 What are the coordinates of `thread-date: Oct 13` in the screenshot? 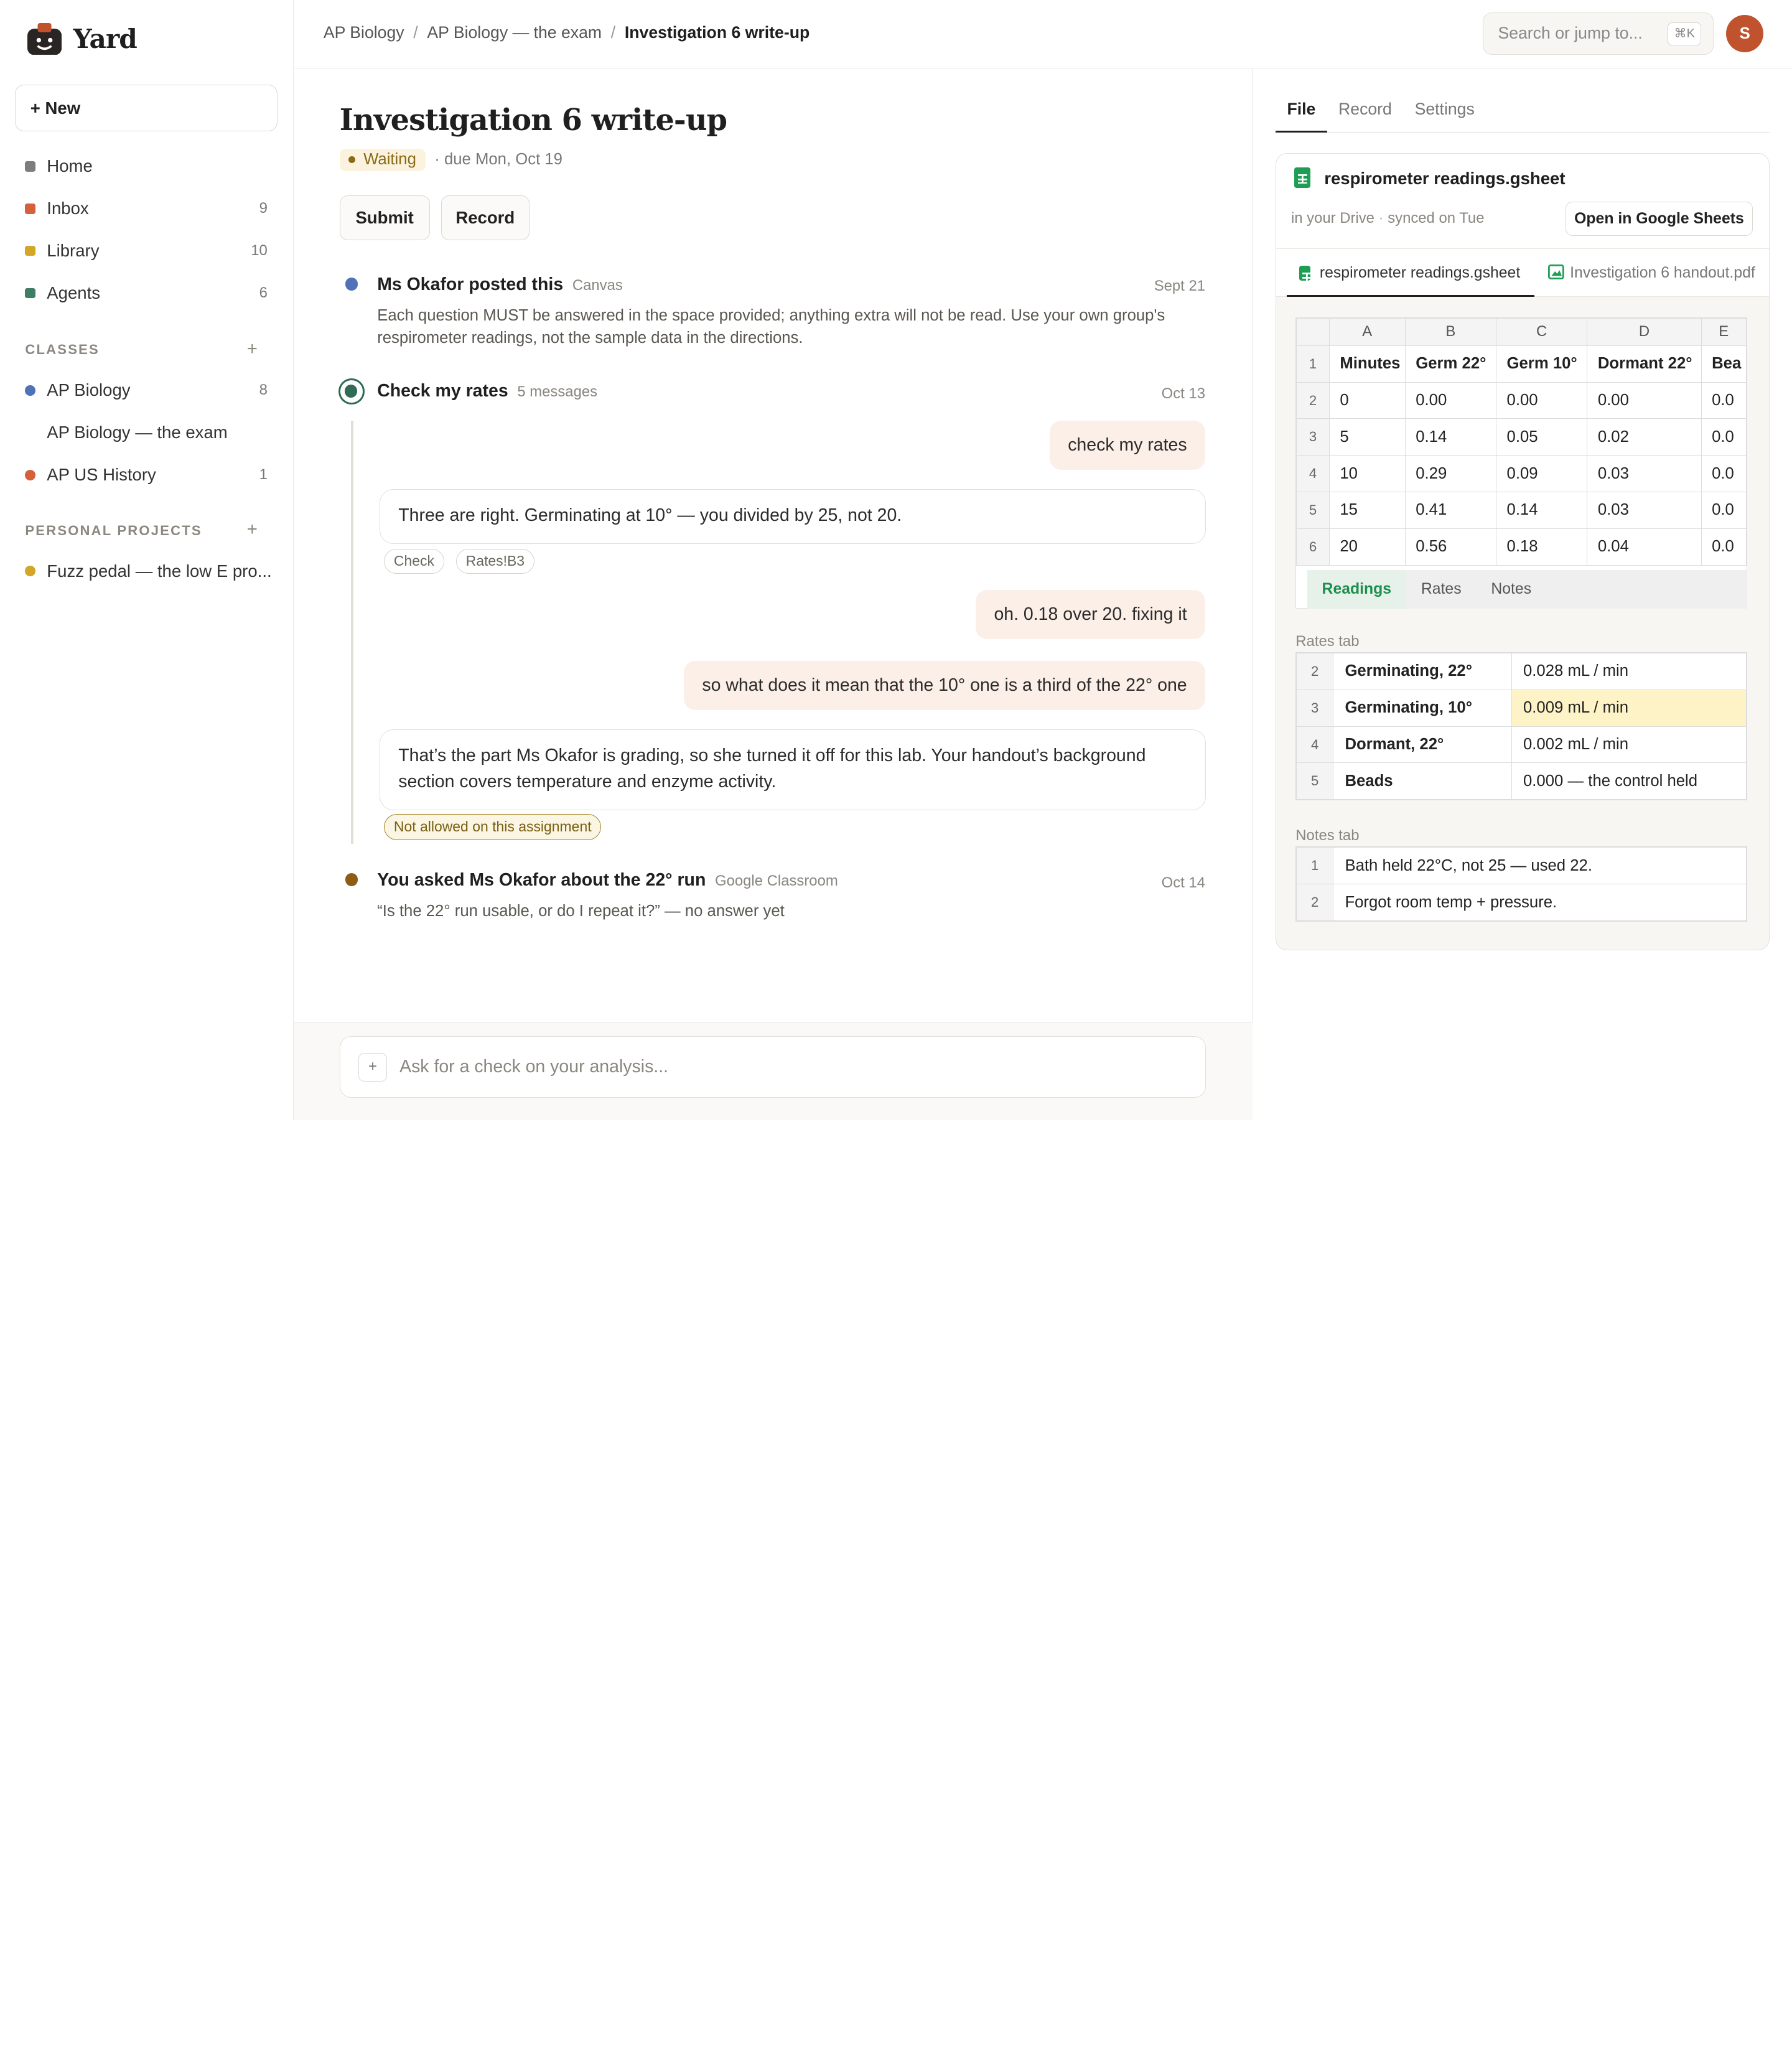 It's located at (1183, 394).